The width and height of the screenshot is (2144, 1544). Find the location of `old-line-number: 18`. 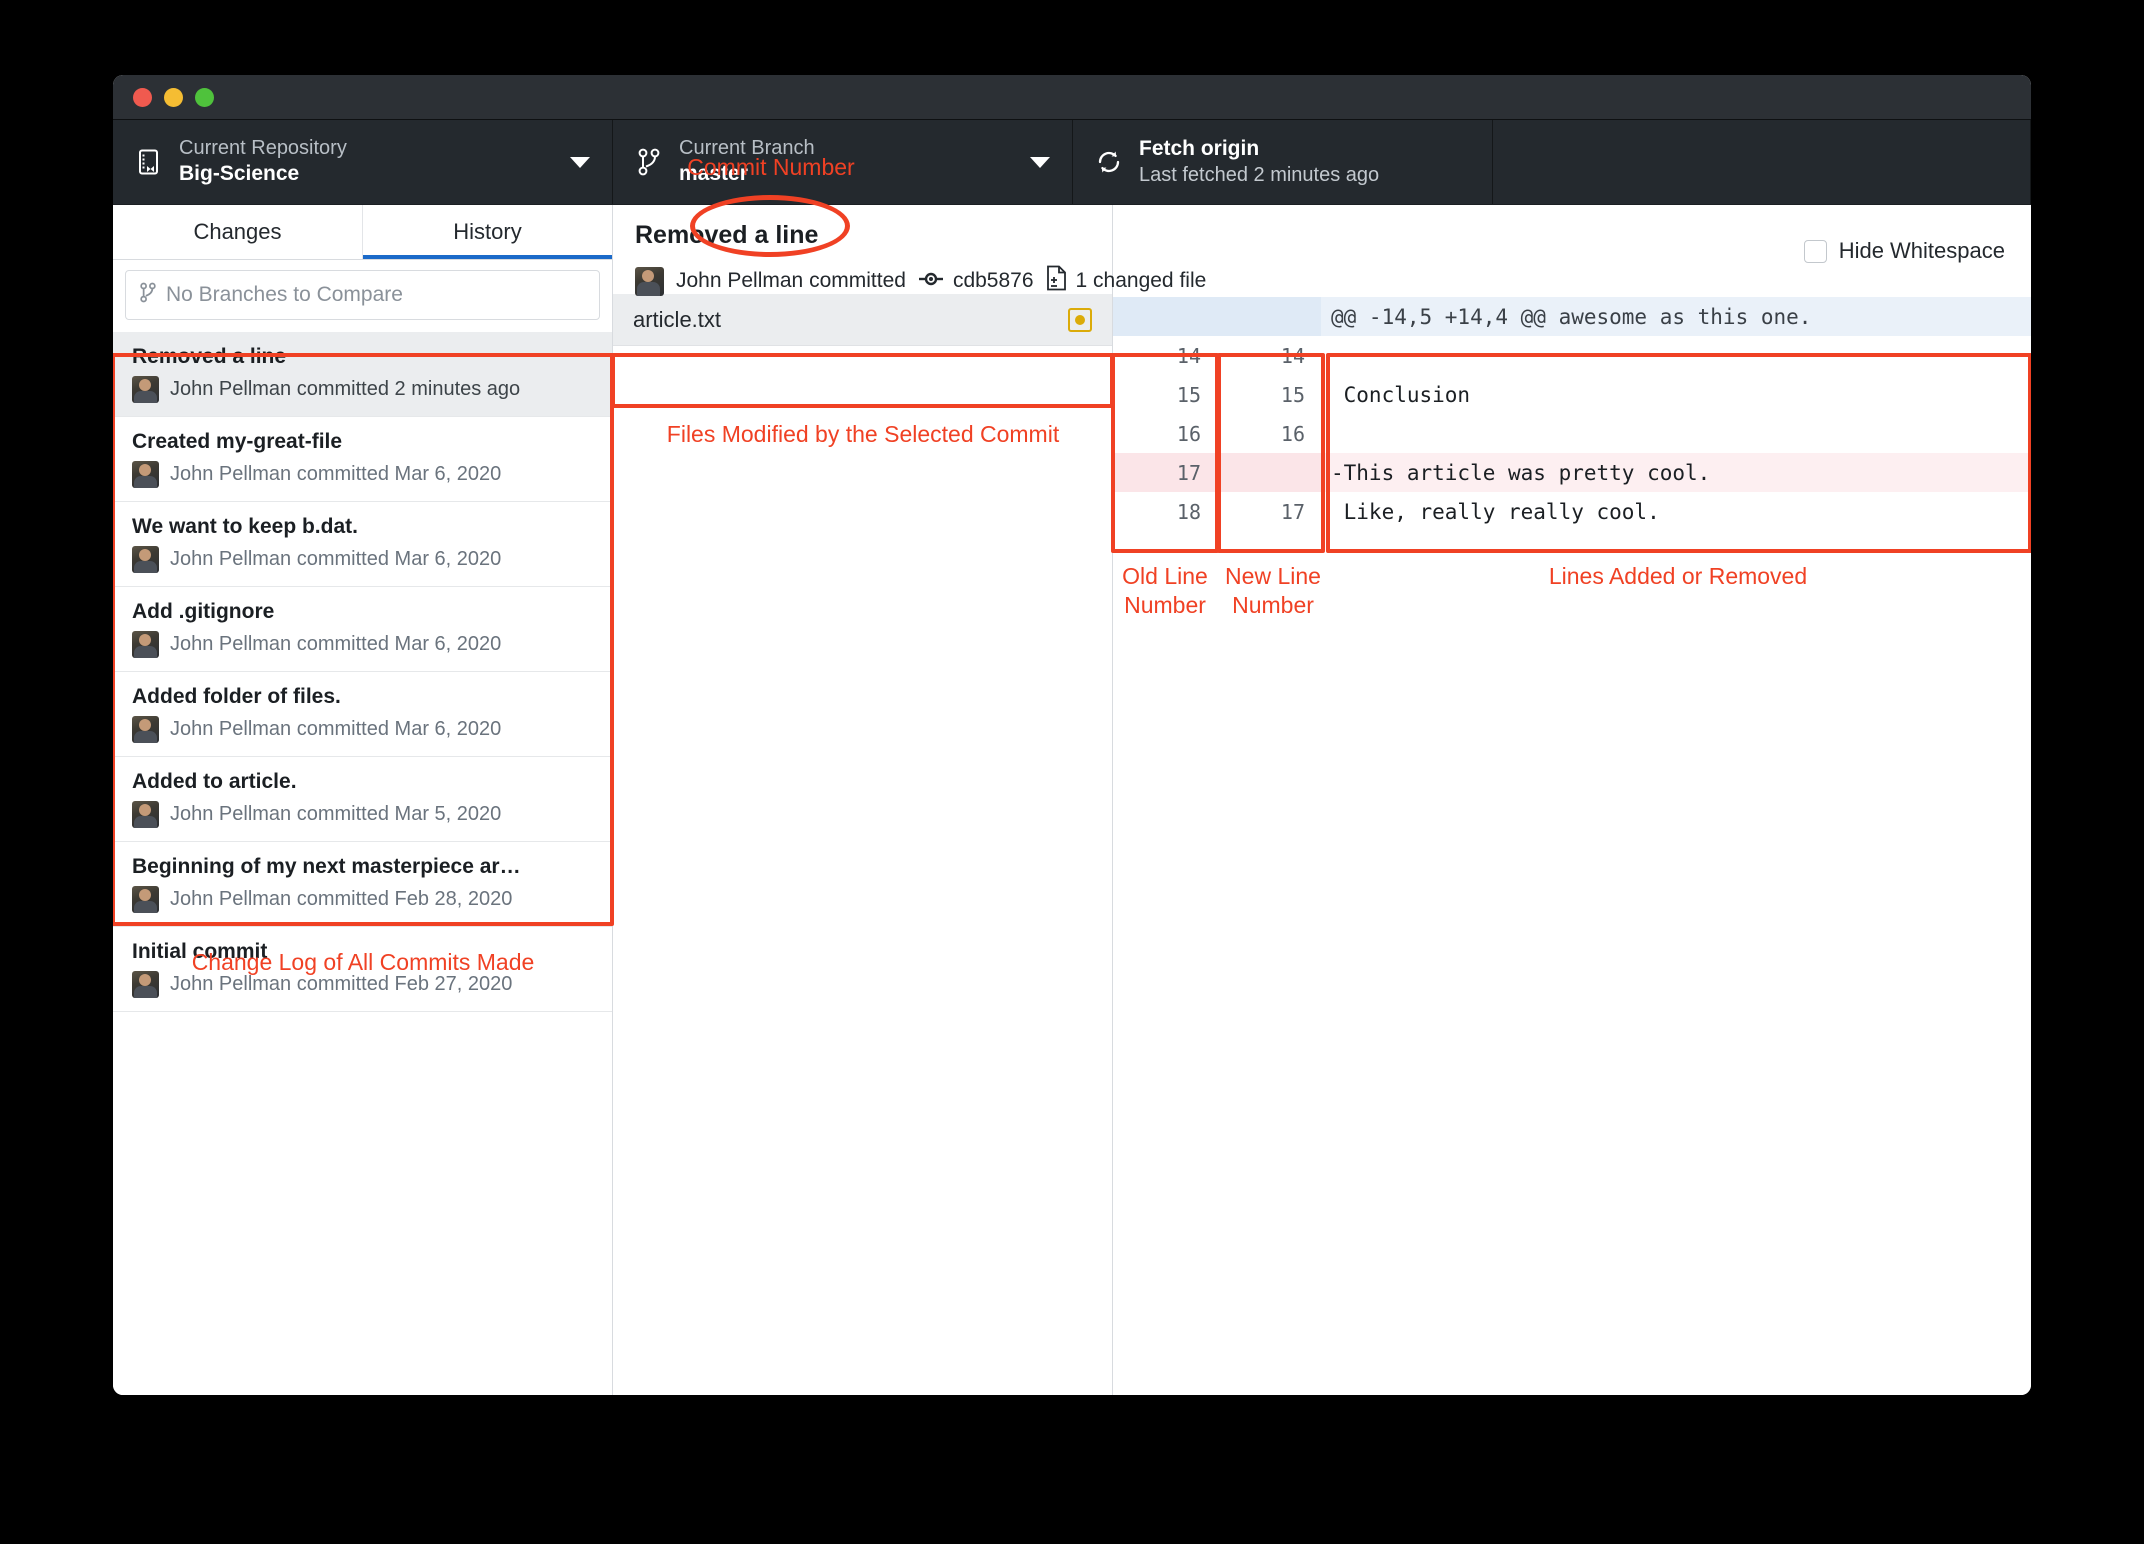

old-line-number: 18 is located at coordinates (1165, 511).